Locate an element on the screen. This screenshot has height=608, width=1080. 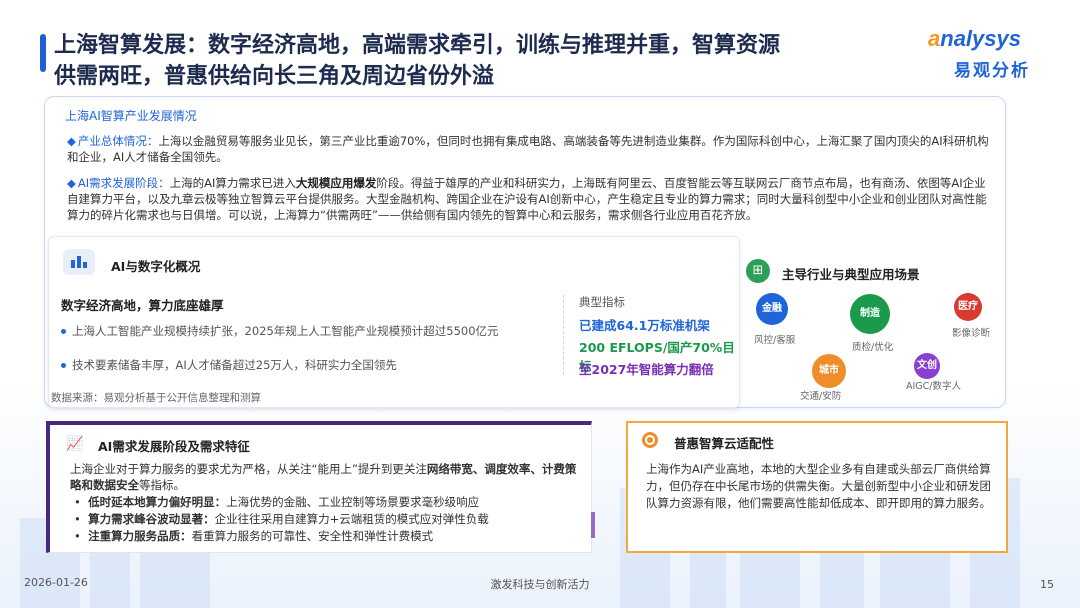
analysys-logo: analysys 易观分析 is located at coordinates (994, 56).